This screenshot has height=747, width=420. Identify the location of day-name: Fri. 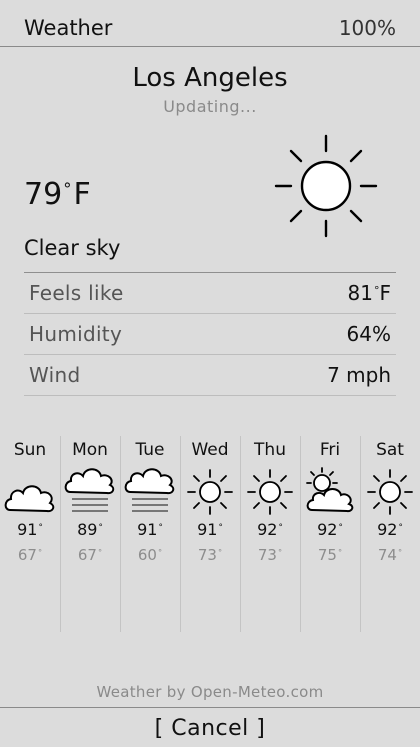
(330, 450).